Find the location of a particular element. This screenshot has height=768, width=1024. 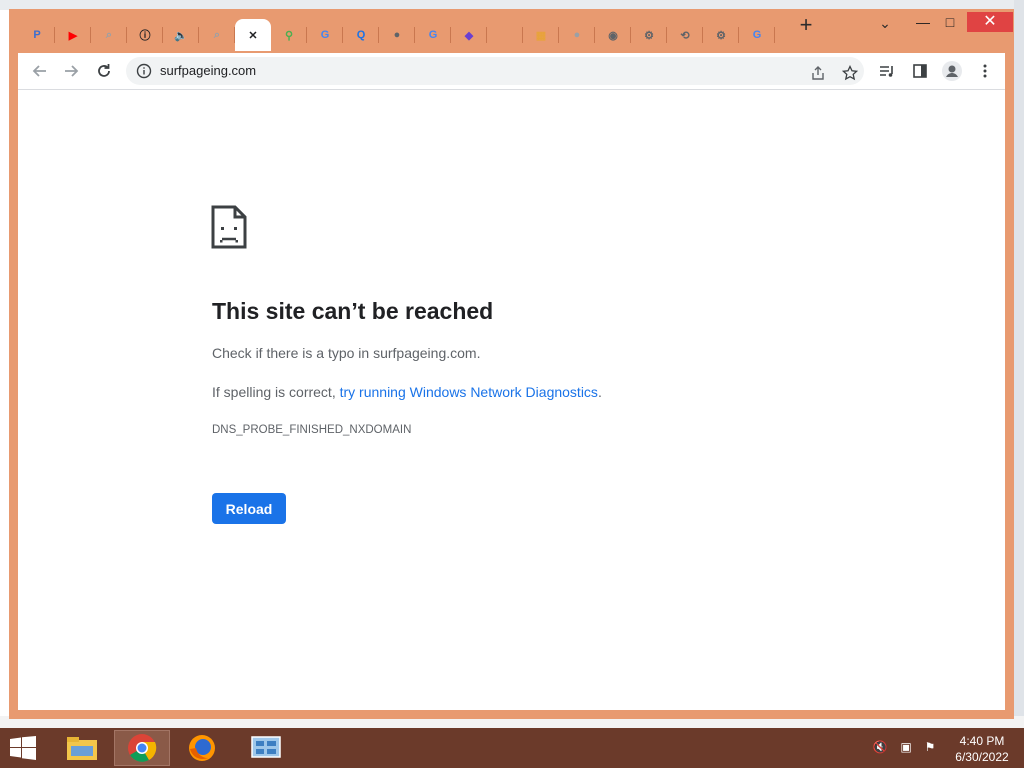

diagnostics-hint-suffix: . is located at coordinates (599, 392).